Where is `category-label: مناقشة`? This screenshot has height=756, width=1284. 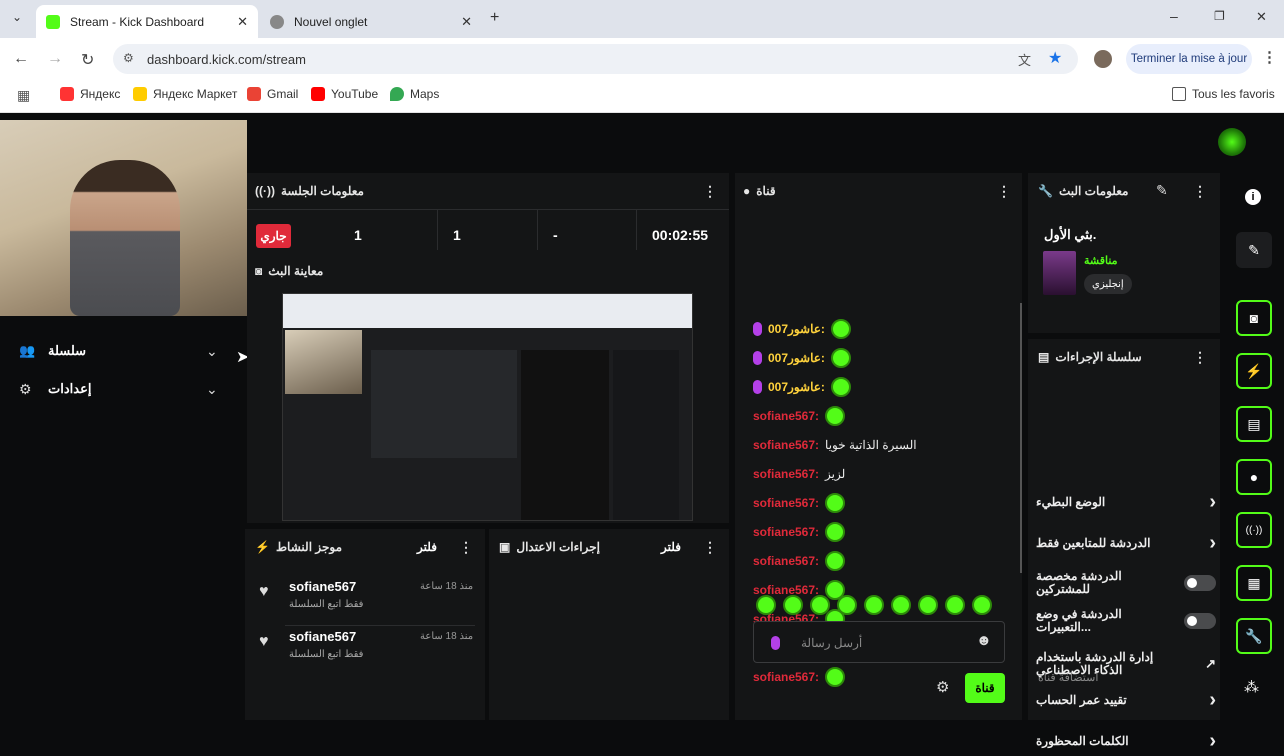
category-label: مناقشة is located at coordinates (1101, 260).